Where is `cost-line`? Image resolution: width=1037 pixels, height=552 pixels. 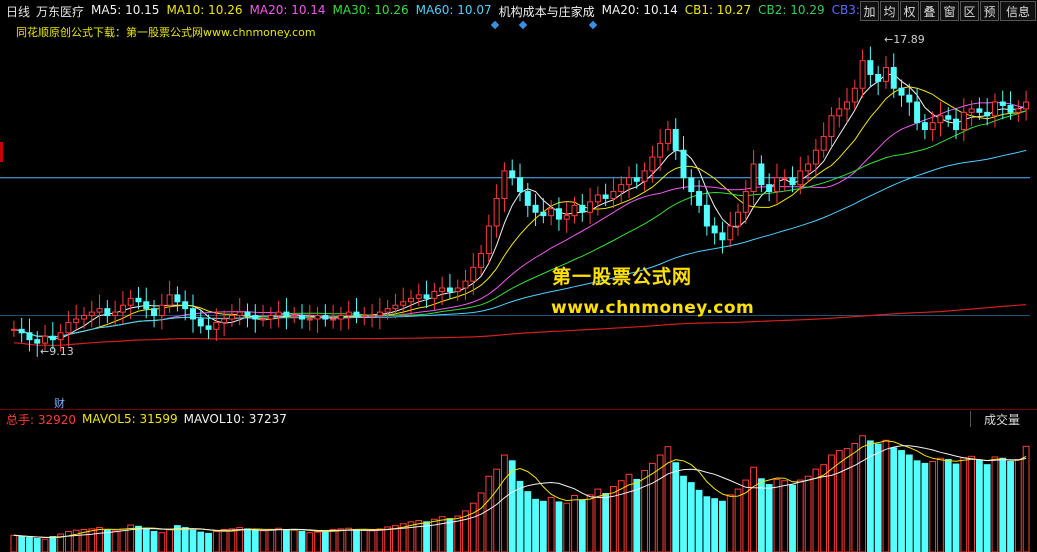
cost-line is located at coordinates (520, 325).